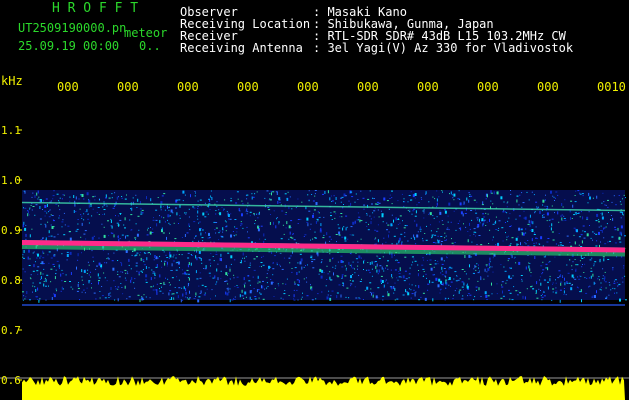  Describe the element at coordinates (11, 230) in the screenshot. I see `y-tick-label: 0.9` at that location.